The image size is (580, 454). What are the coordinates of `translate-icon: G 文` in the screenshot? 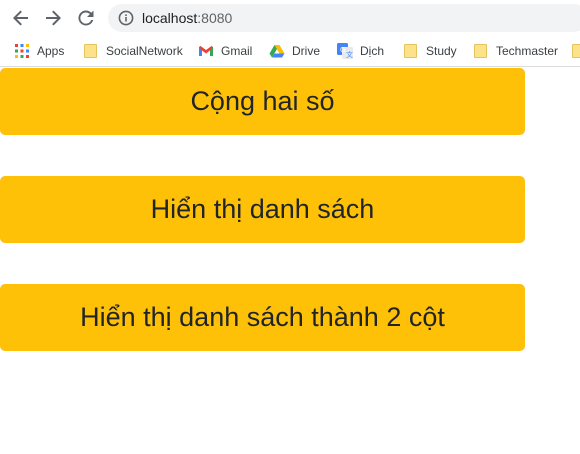 It's located at (345, 51).